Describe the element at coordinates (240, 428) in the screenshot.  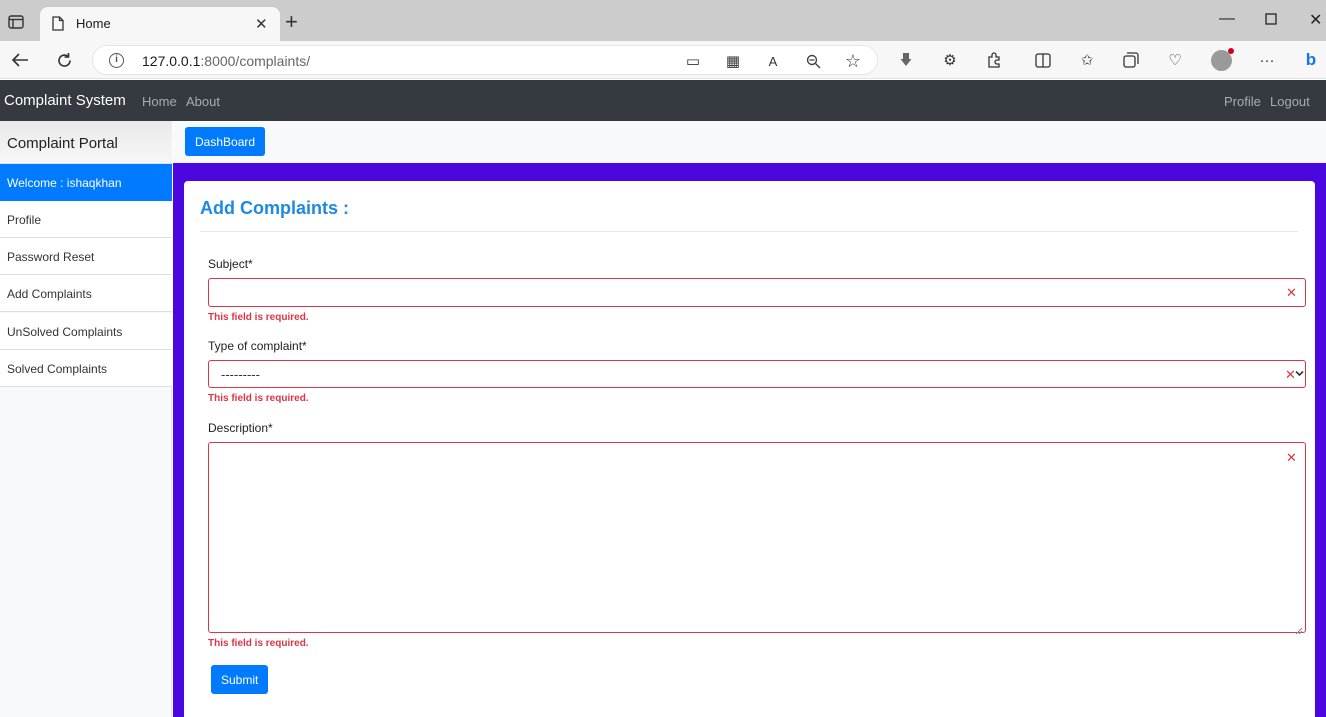
I see `description-label: Description*` at that location.